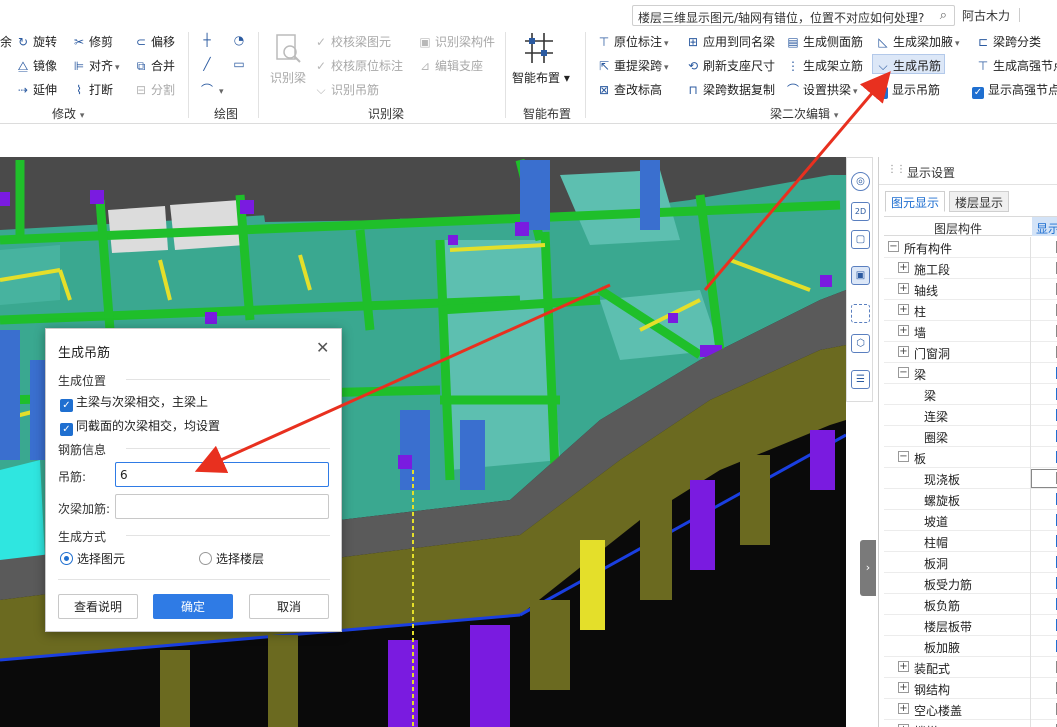 The width and height of the screenshot is (1057, 727). What do you see at coordinates (860, 313) in the screenshot?
I see `fit-view-icon` at bounding box center [860, 313].